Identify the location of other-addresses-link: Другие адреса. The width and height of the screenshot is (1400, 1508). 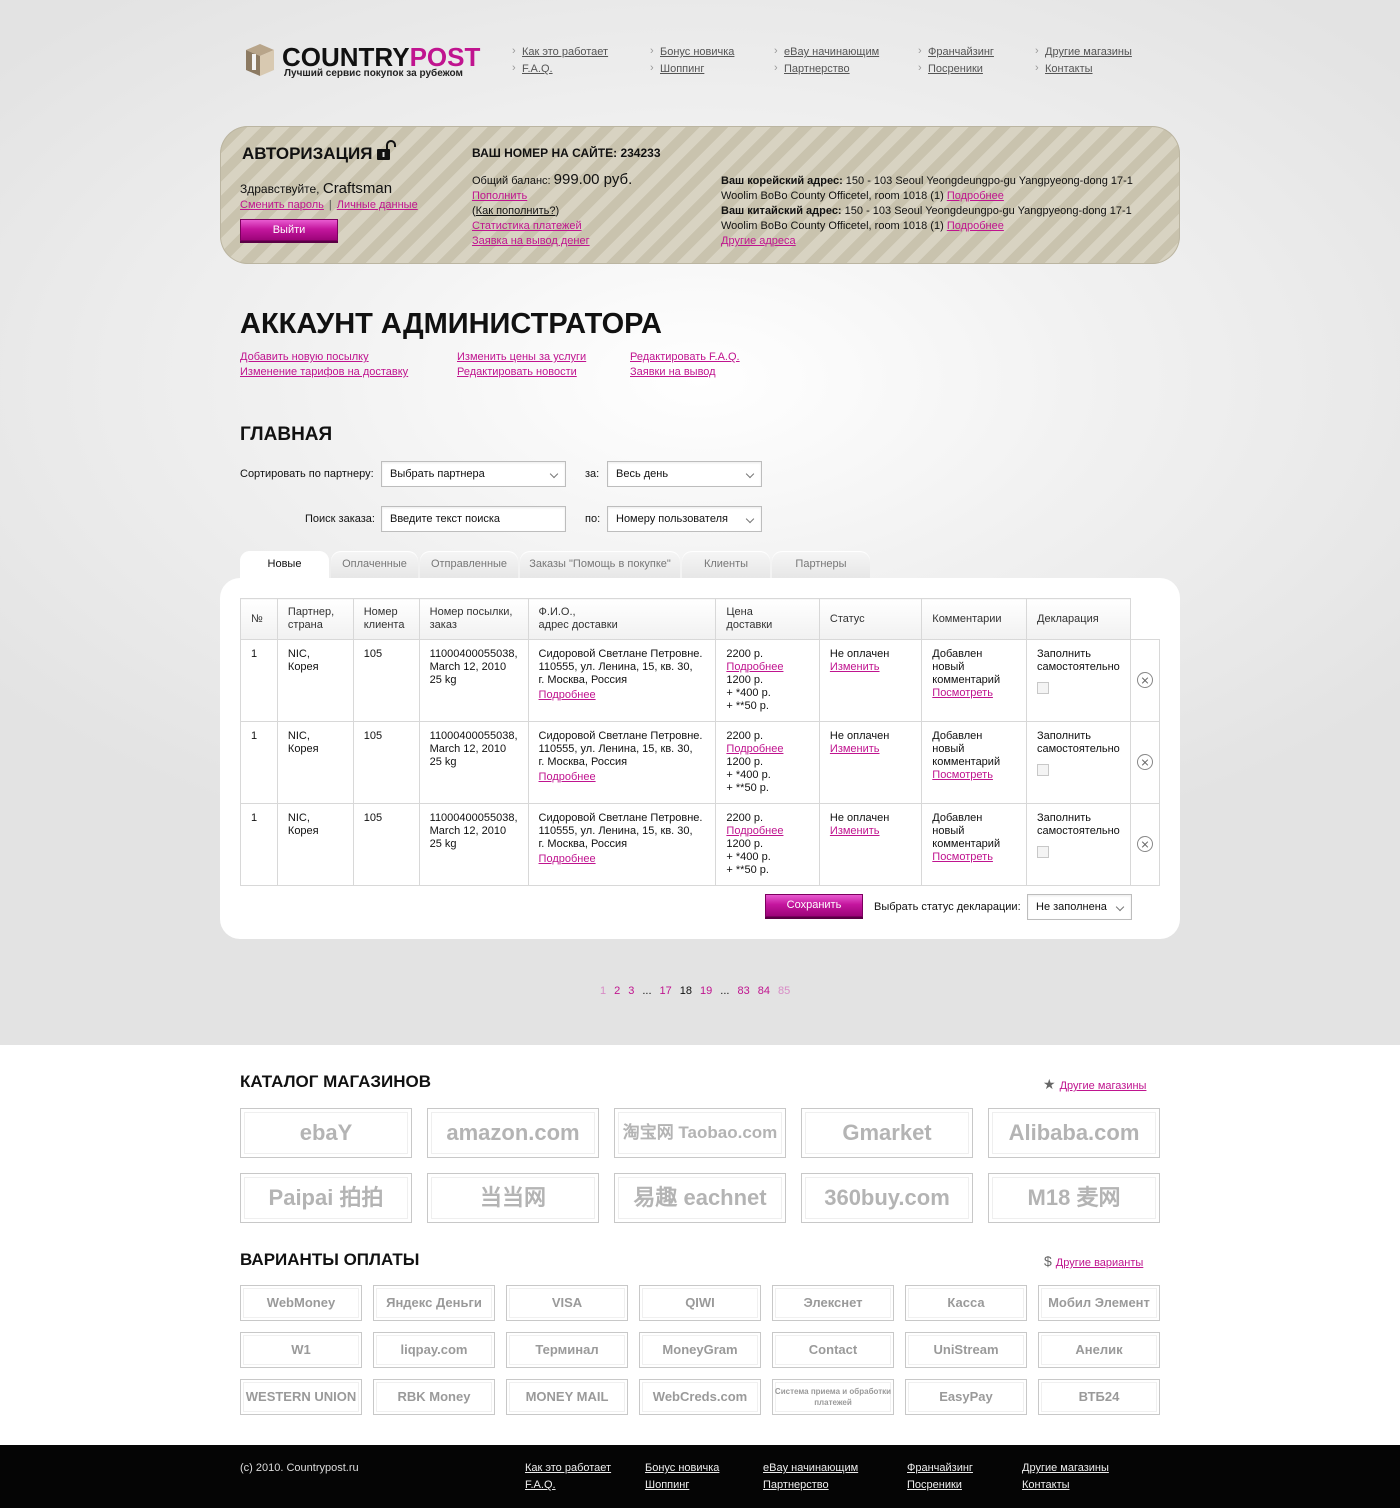
(758, 241).